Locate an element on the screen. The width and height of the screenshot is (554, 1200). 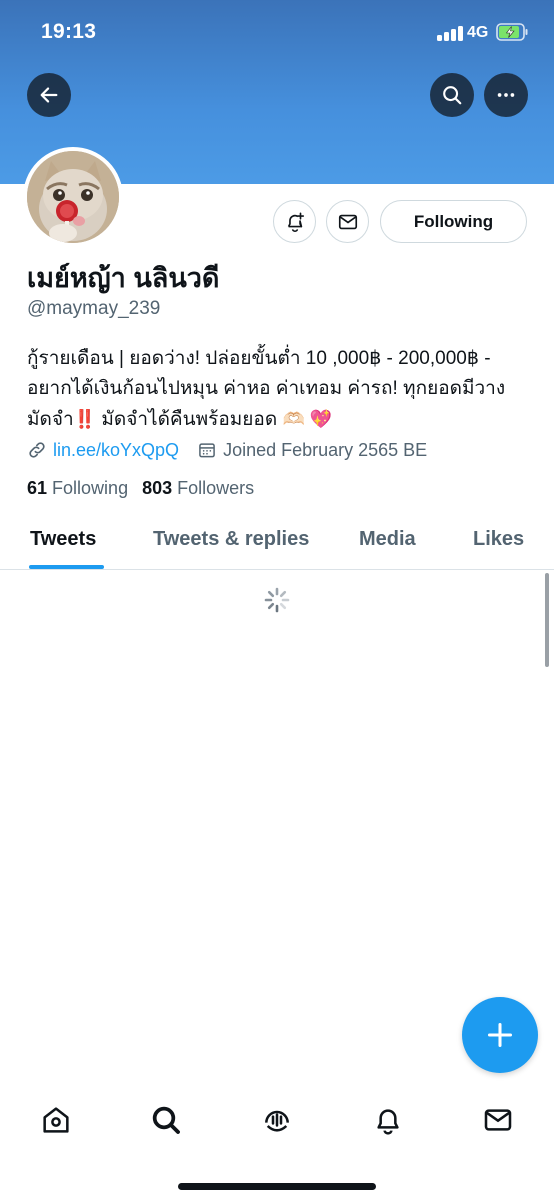
followers-count-link: 803 Followers is located at coordinates (198, 488).